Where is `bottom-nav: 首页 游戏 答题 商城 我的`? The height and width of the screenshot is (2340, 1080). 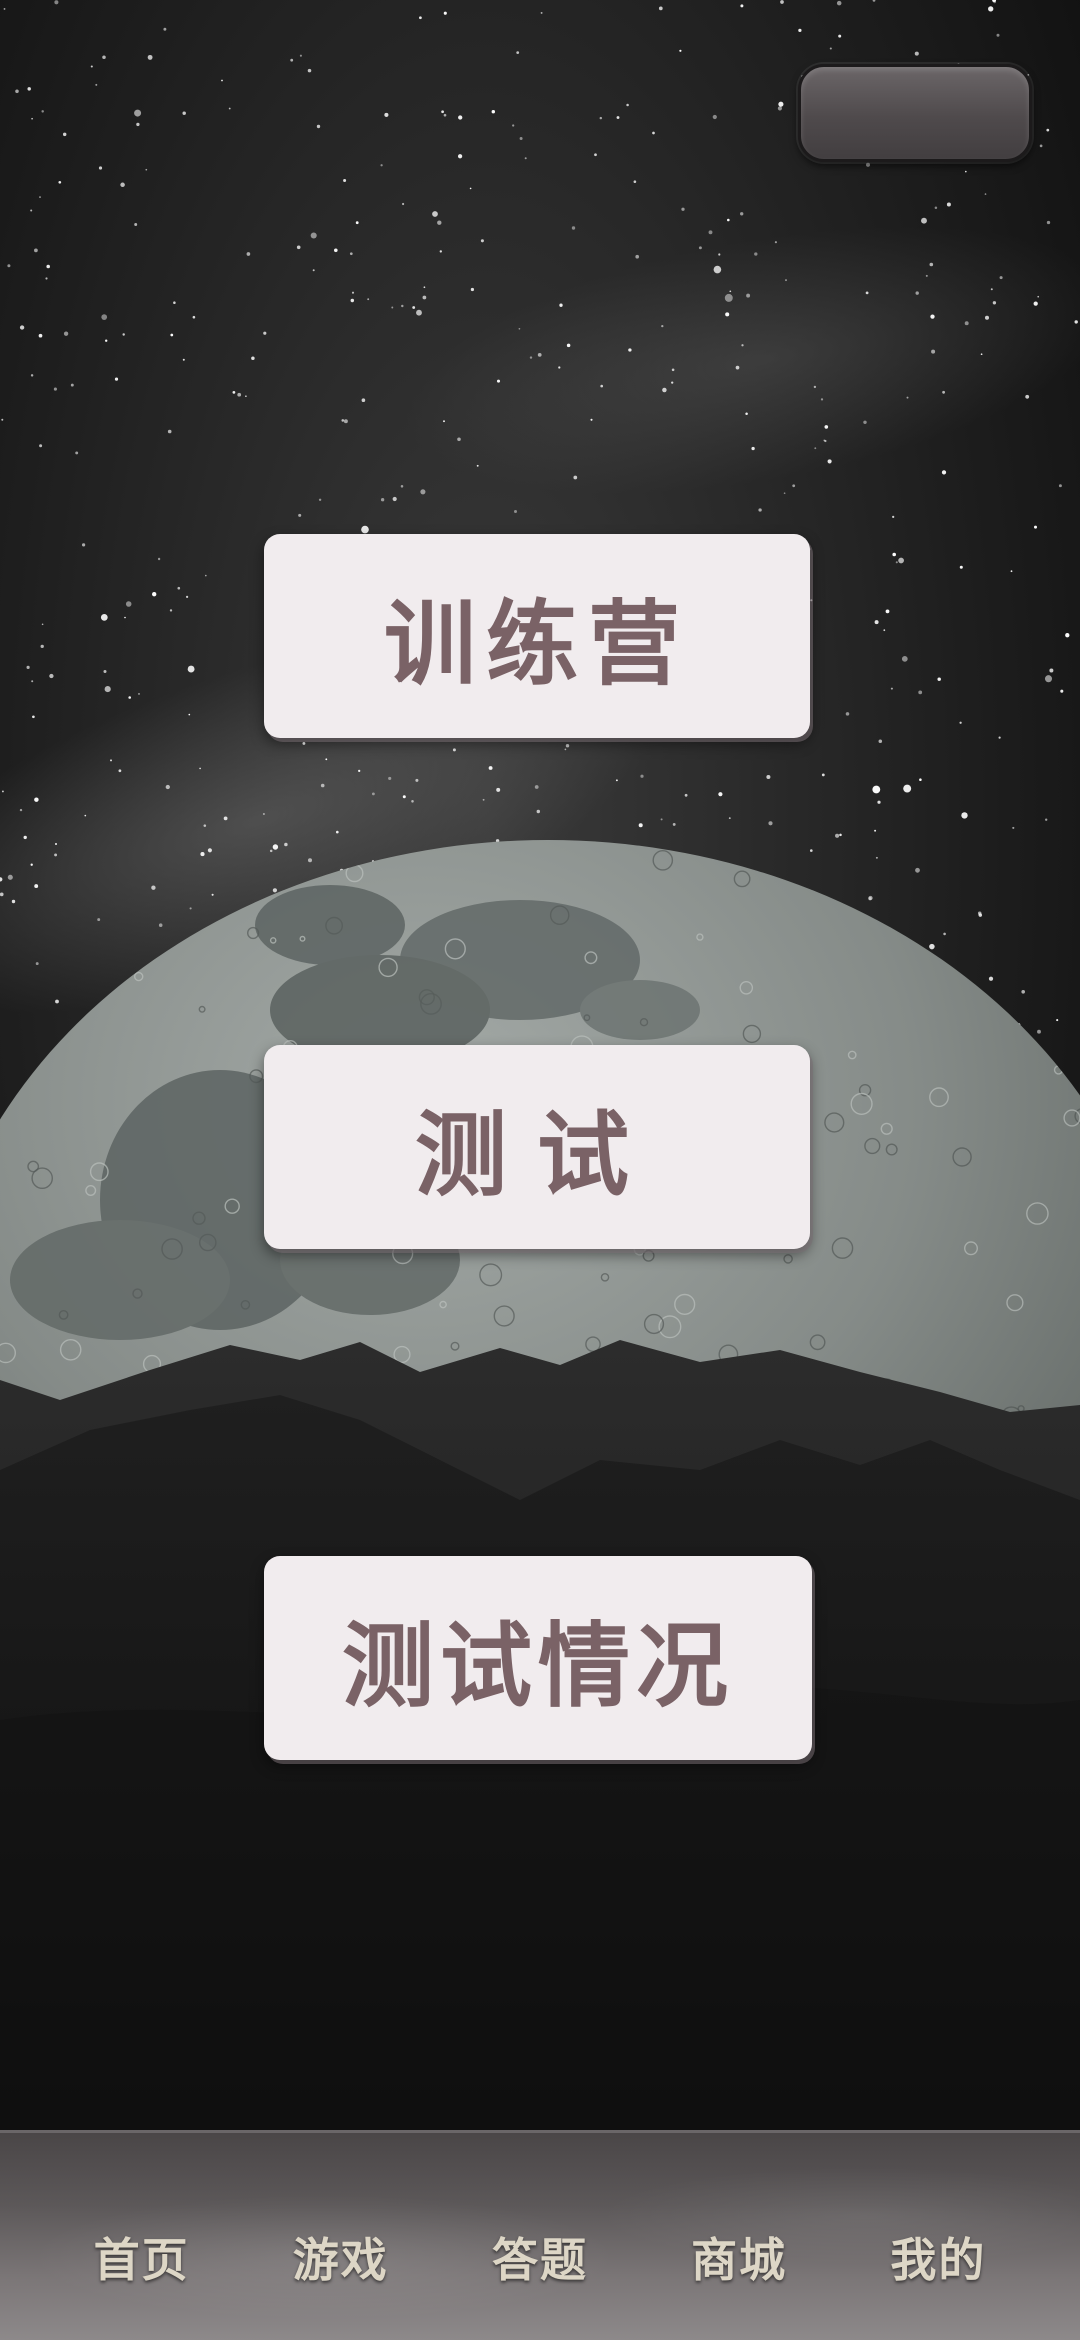
bottom-nav: 首页 游戏 答题 商城 我的 is located at coordinates (540, 2235).